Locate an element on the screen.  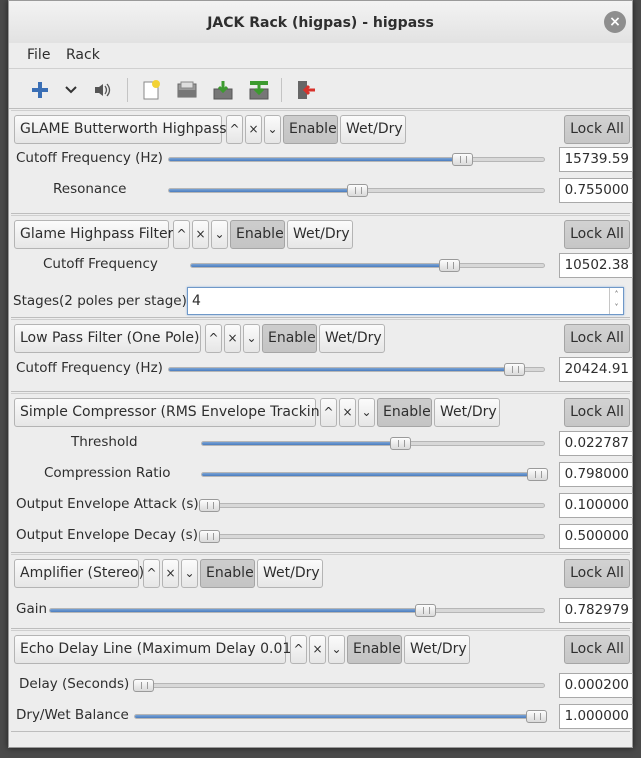
close-icon: × is located at coordinates (615, 22).